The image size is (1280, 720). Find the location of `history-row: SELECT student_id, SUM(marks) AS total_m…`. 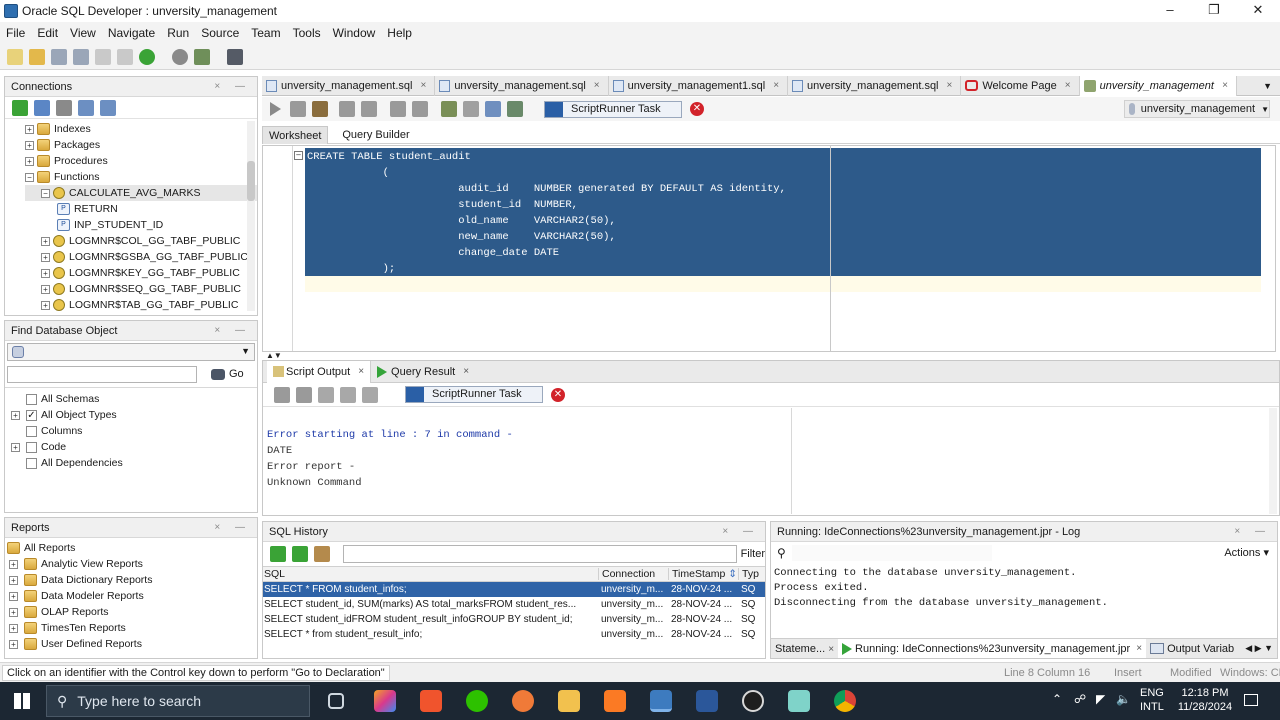

history-row: SELECT student_id, SUM(marks) AS total_m… is located at coordinates (514, 604).